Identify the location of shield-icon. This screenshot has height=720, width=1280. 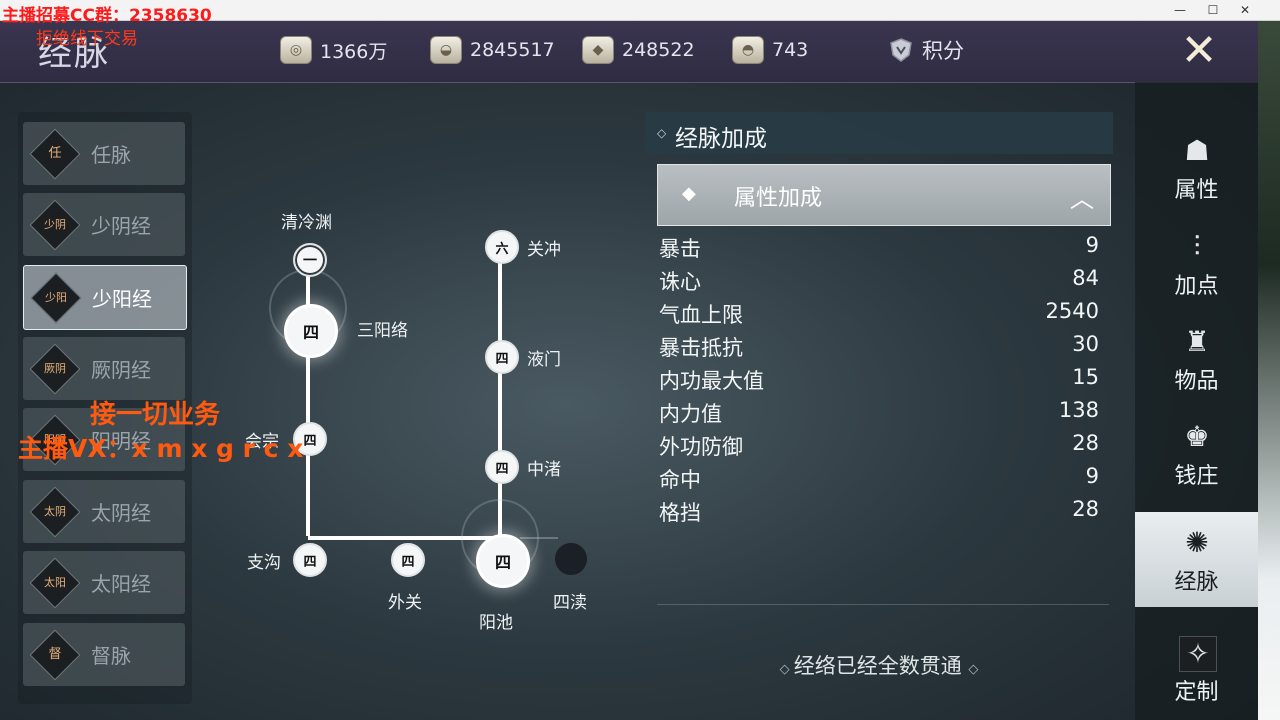
(901, 50).